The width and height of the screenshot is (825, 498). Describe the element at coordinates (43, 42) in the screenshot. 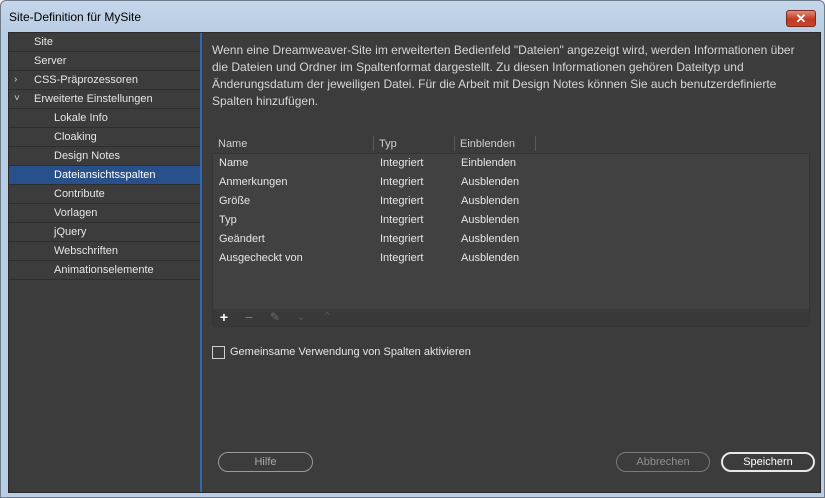

I see `sidebar-item-label: Site` at that location.